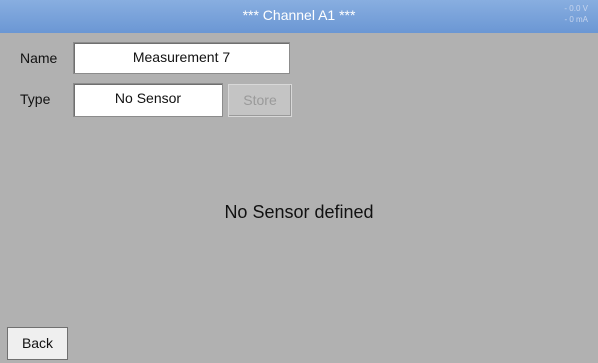 This screenshot has width=598, height=363. Describe the element at coordinates (35, 99) in the screenshot. I see `type-label: Type` at that location.